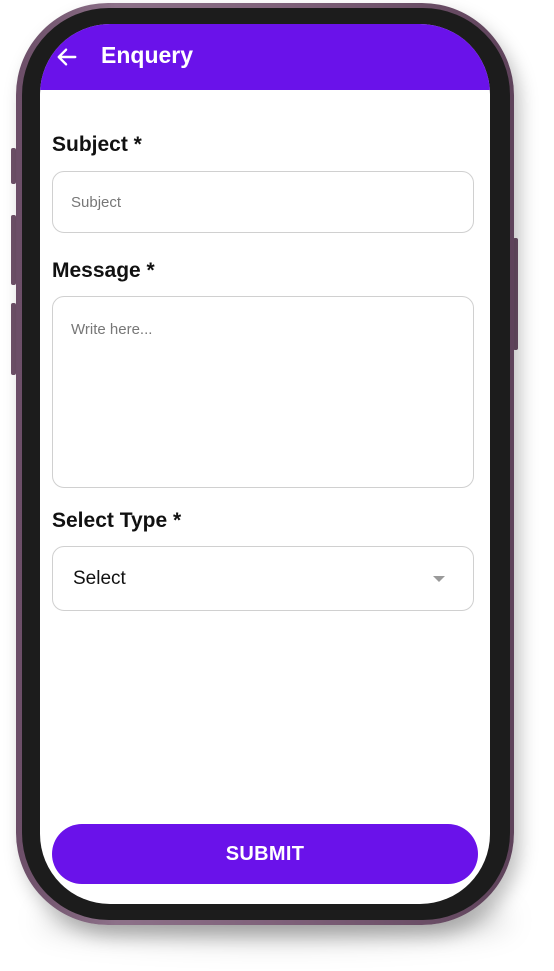 This screenshot has width=554, height=971. I want to click on app-bar: Enquery, so click(265, 57).